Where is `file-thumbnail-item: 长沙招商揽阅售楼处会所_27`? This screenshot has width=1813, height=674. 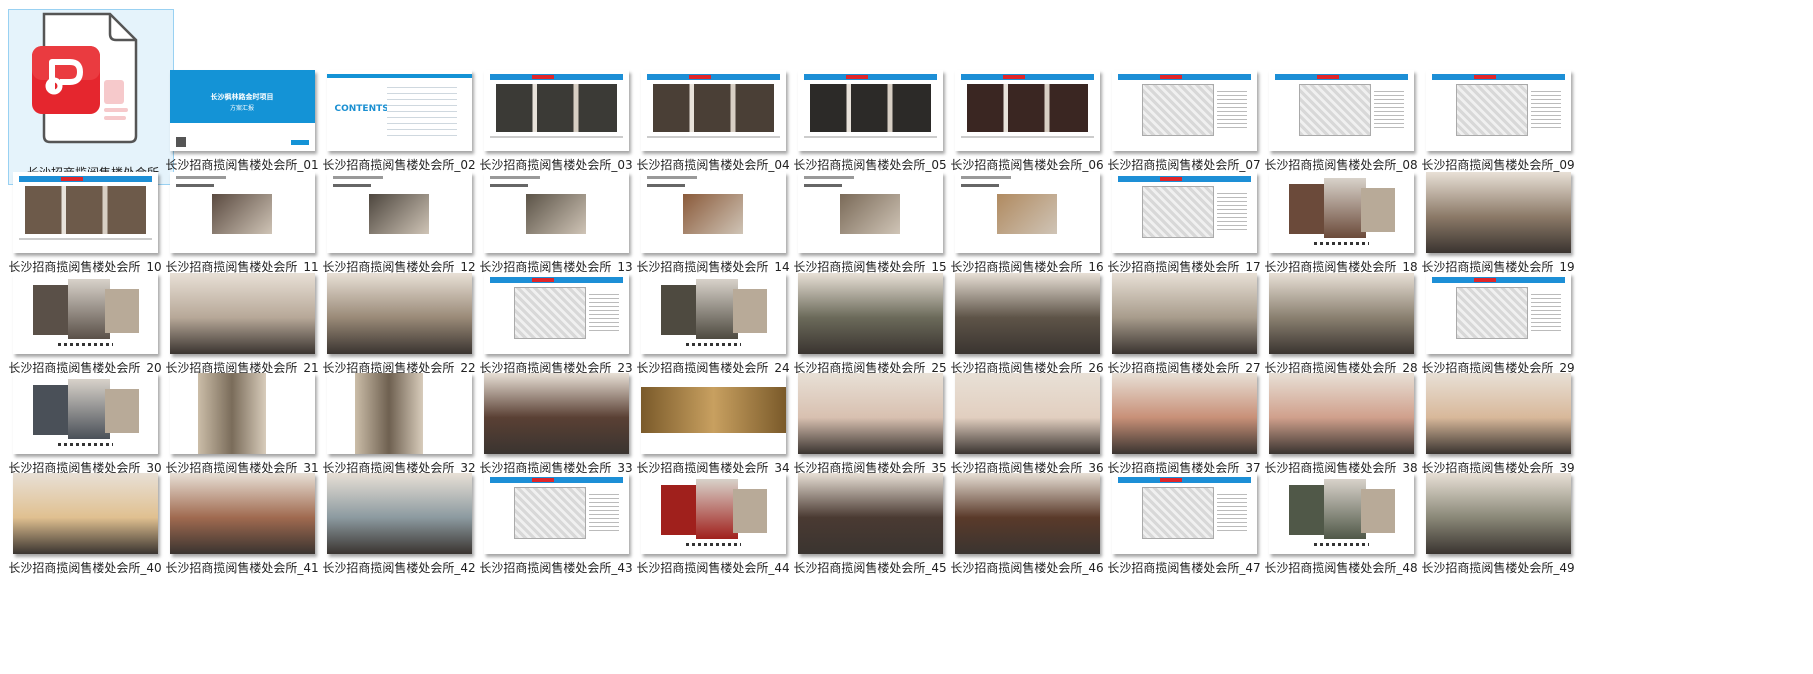
file-thumbnail-item: 长沙招商揽阅售楼处会所_27 is located at coordinates (1184, 317).